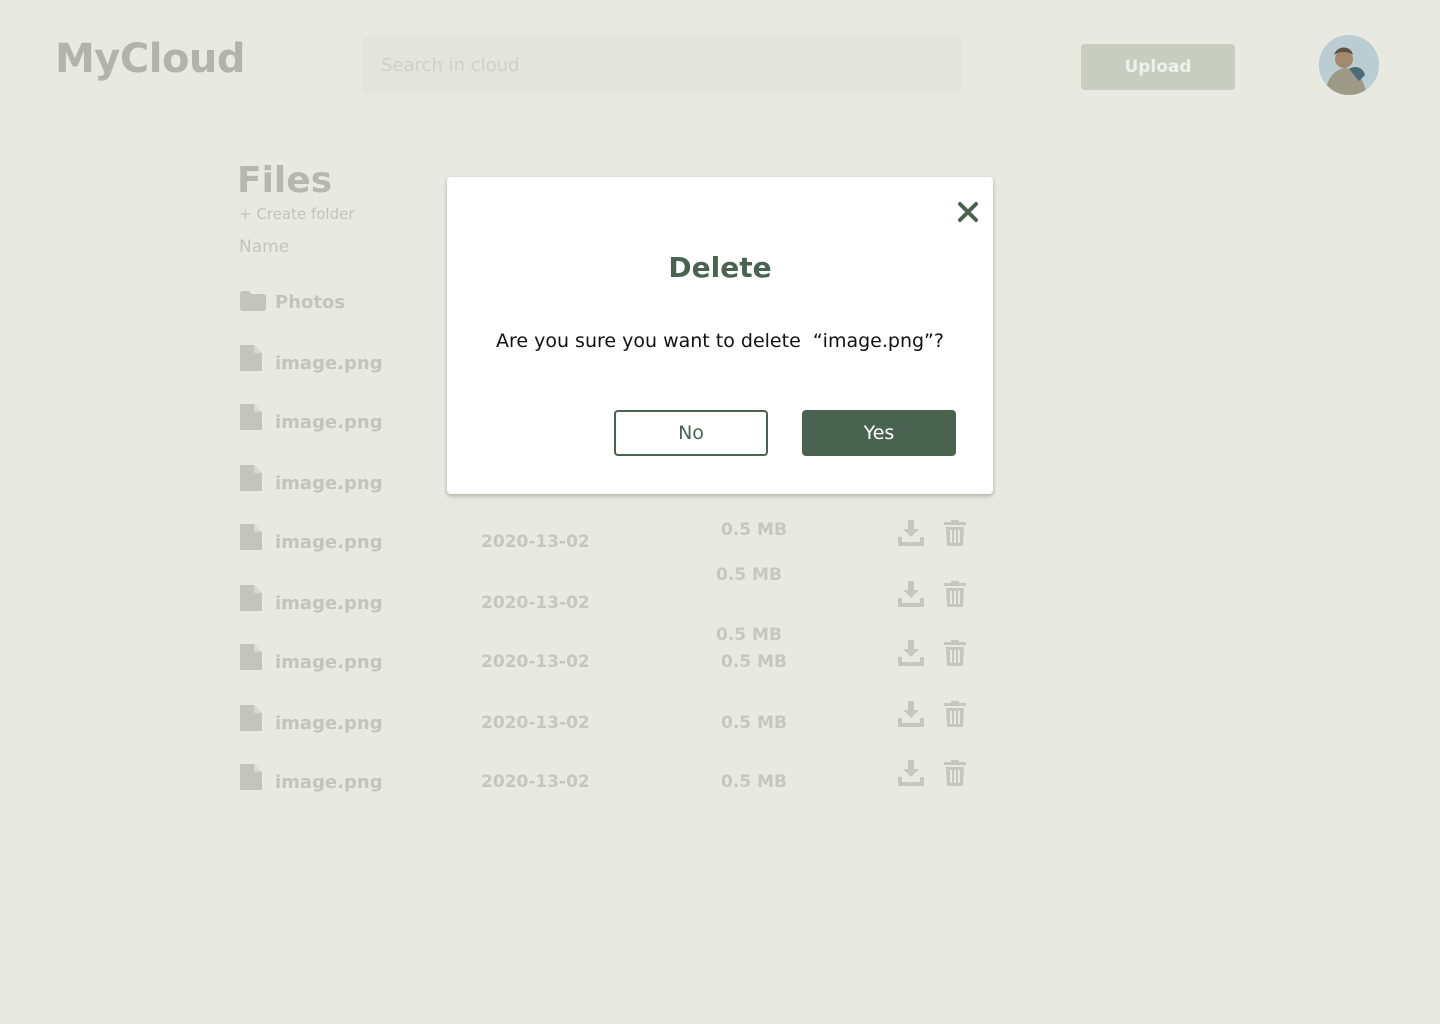  What do you see at coordinates (264, 247) in the screenshot?
I see `column-header-name: Name` at bounding box center [264, 247].